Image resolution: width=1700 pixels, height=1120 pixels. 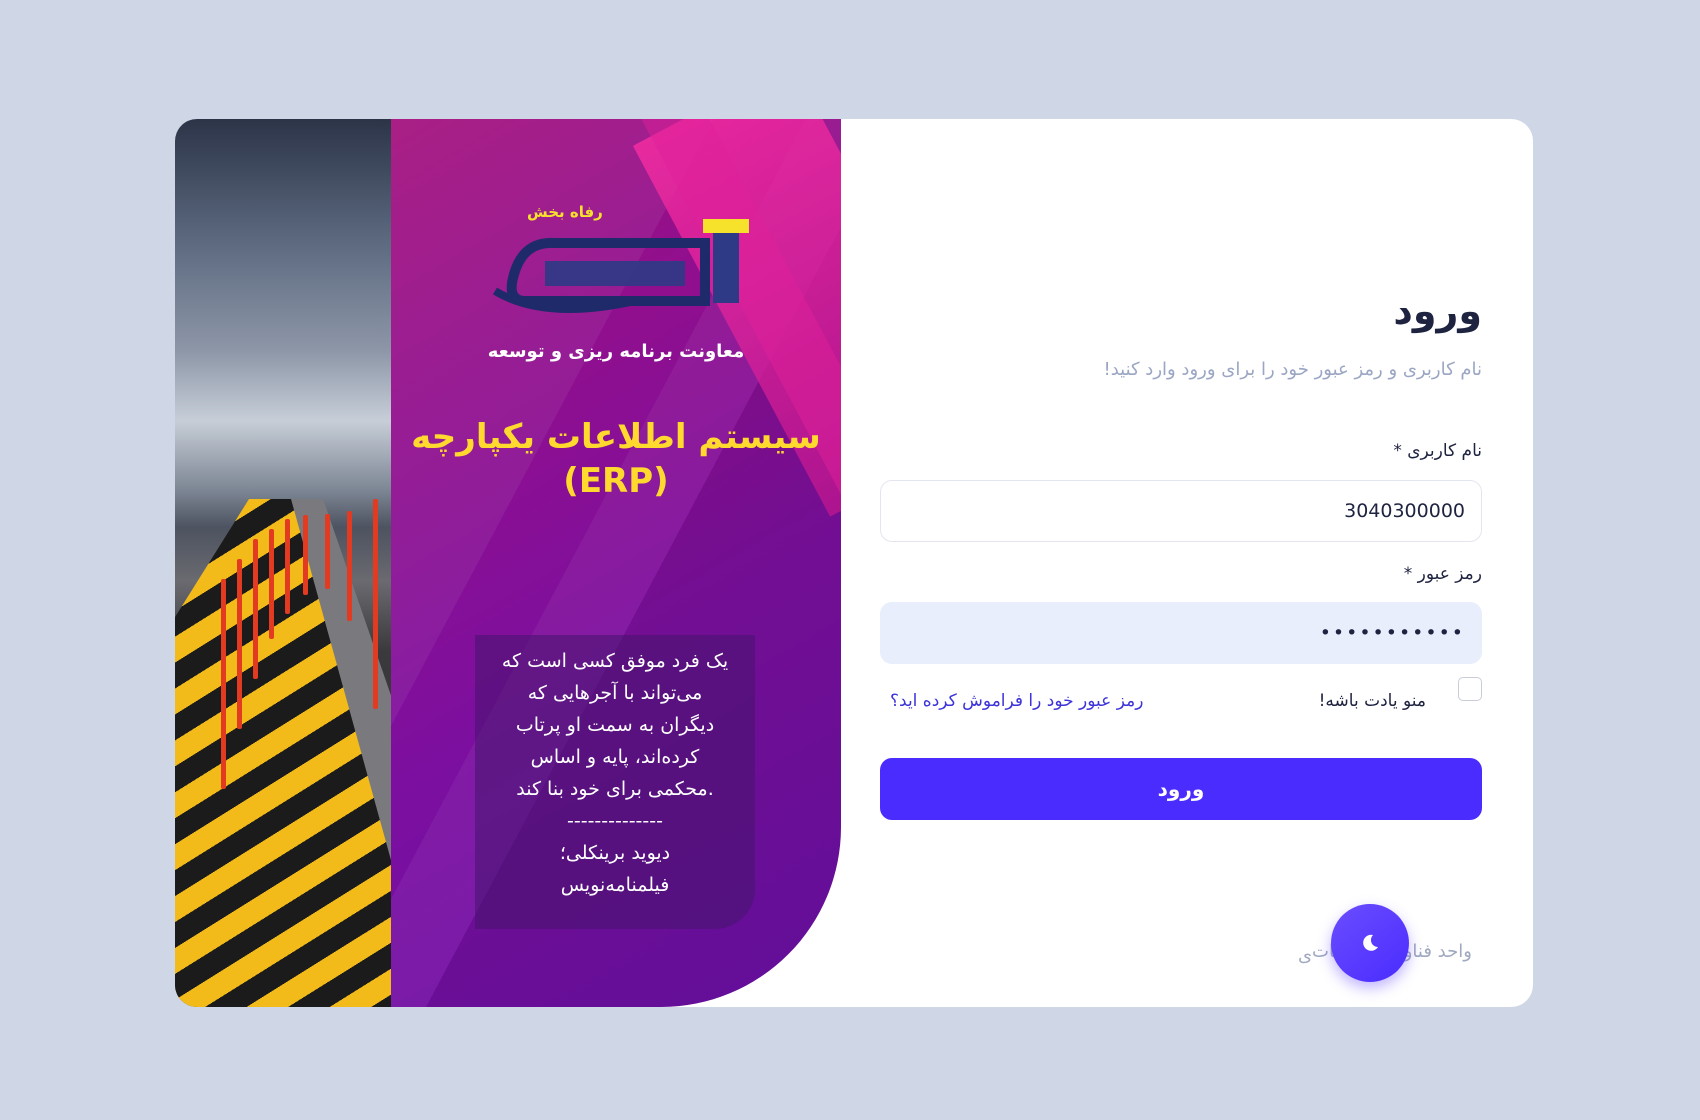 What do you see at coordinates (616, 481) in the screenshot?
I see `system-title-line2: (ERP)` at bounding box center [616, 481].